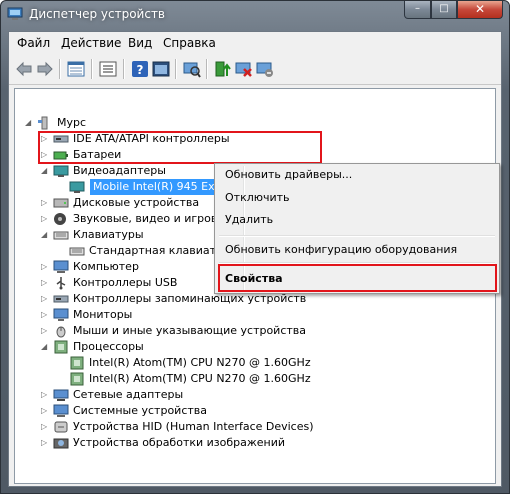 The height and width of the screenshot is (494, 510). Describe the element at coordinates (61, 395) in the screenshot. I see `network-adapter-icon` at that location.